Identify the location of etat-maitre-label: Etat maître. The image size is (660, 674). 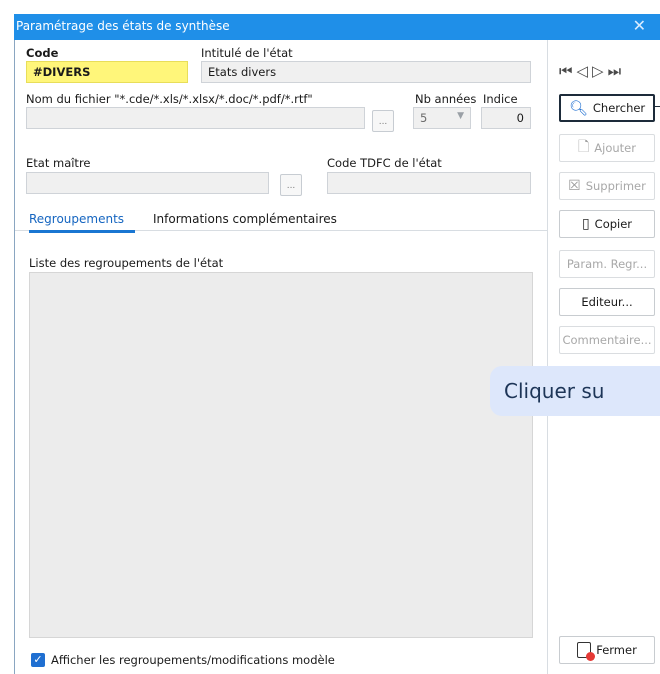
(58, 163).